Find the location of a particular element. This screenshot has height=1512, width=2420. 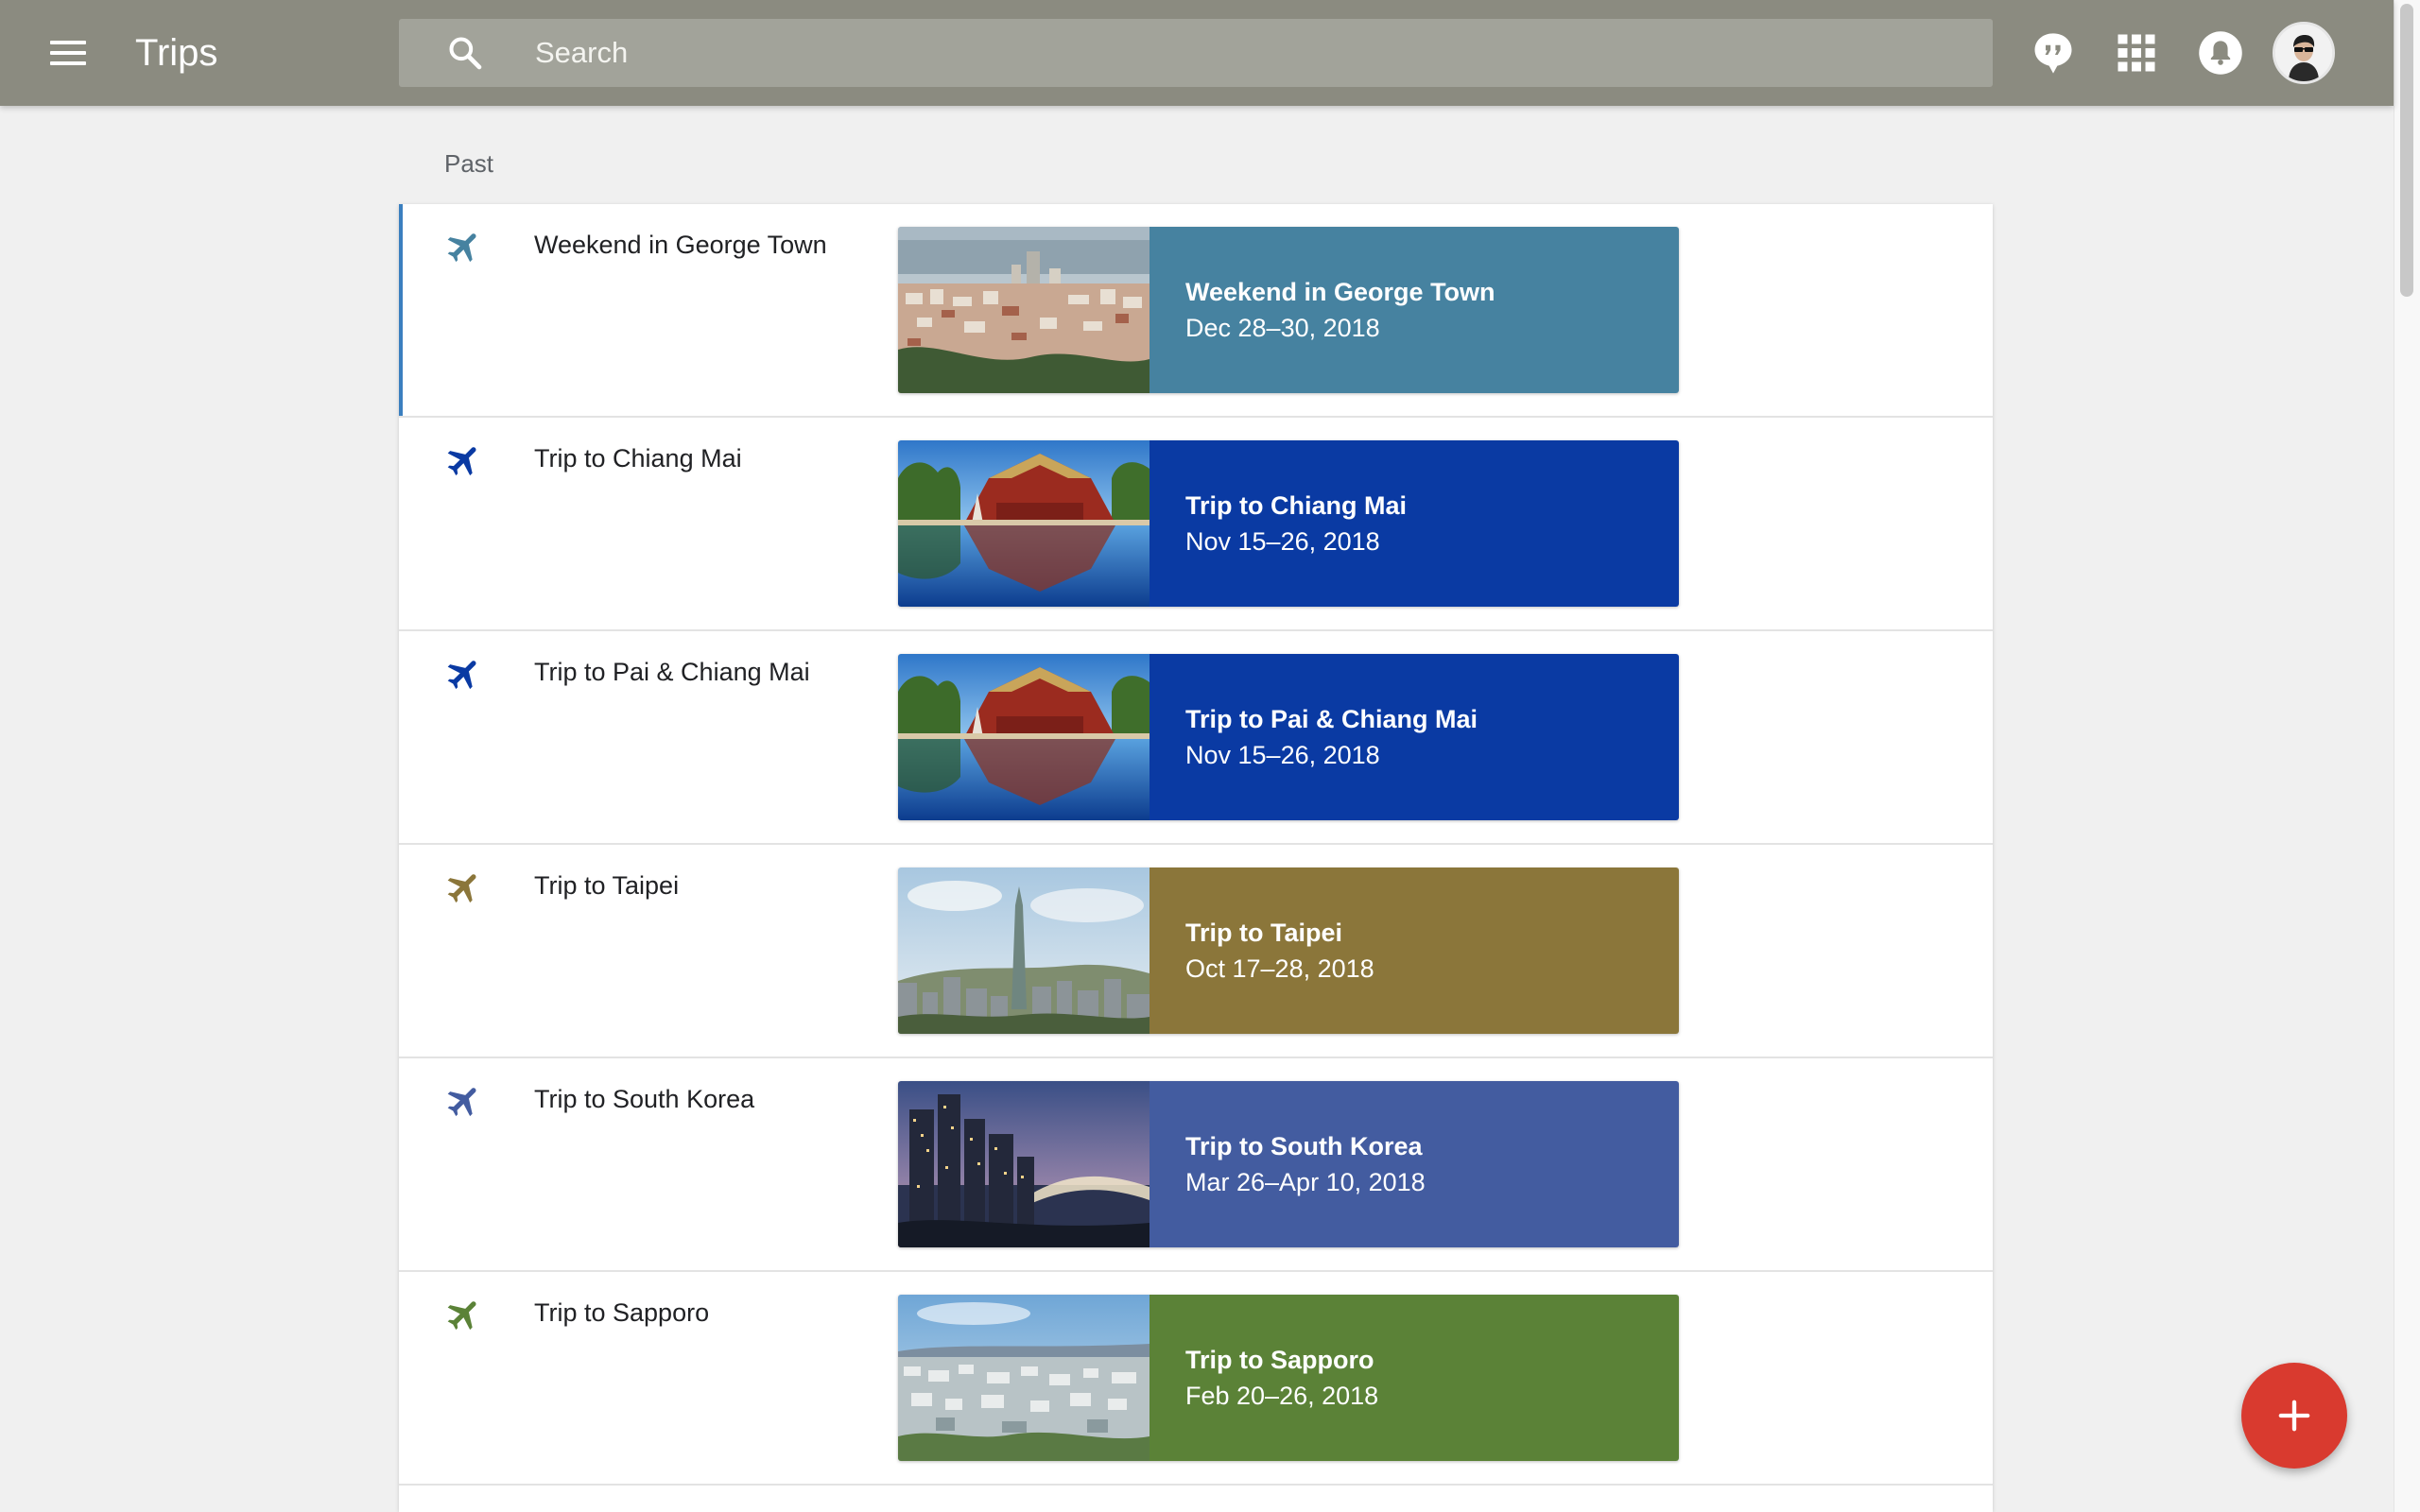

scrollbar-thumb is located at coordinates (2406, 150).